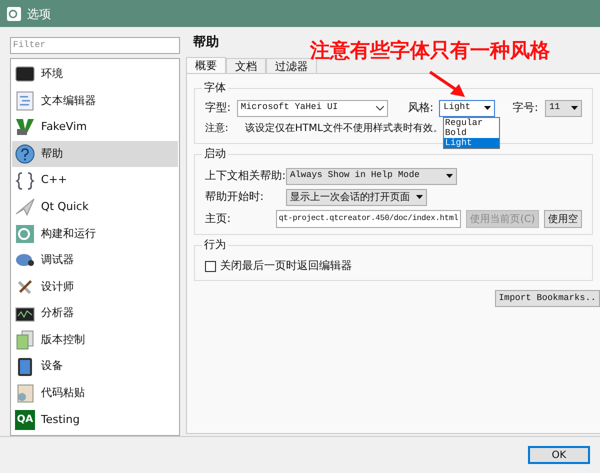  I want to click on sidebar-item-label: 调试器, so click(57, 260).